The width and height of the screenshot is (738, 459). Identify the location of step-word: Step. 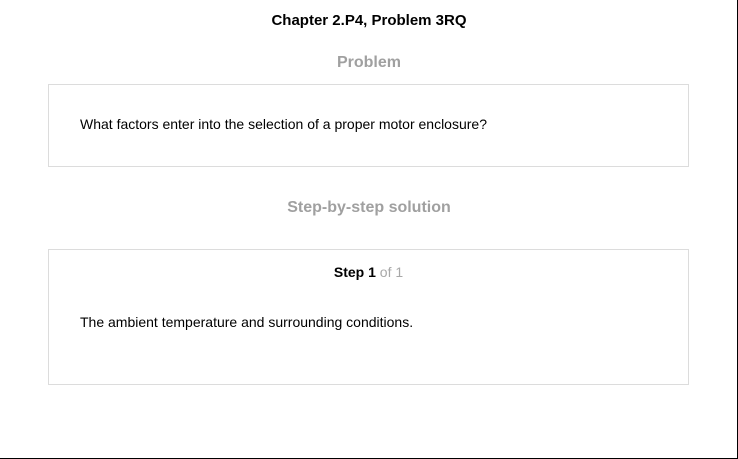
(349, 272).